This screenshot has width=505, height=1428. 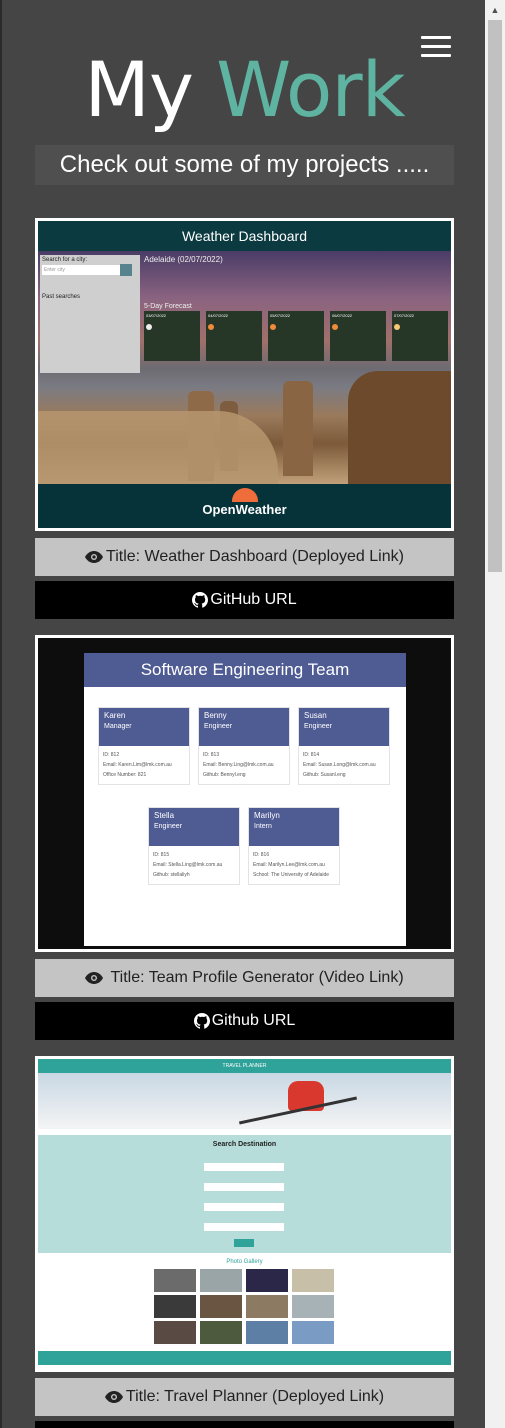 What do you see at coordinates (168, 306) in the screenshot?
I see `weather-forecast-label: 5-Day Forecast` at bounding box center [168, 306].